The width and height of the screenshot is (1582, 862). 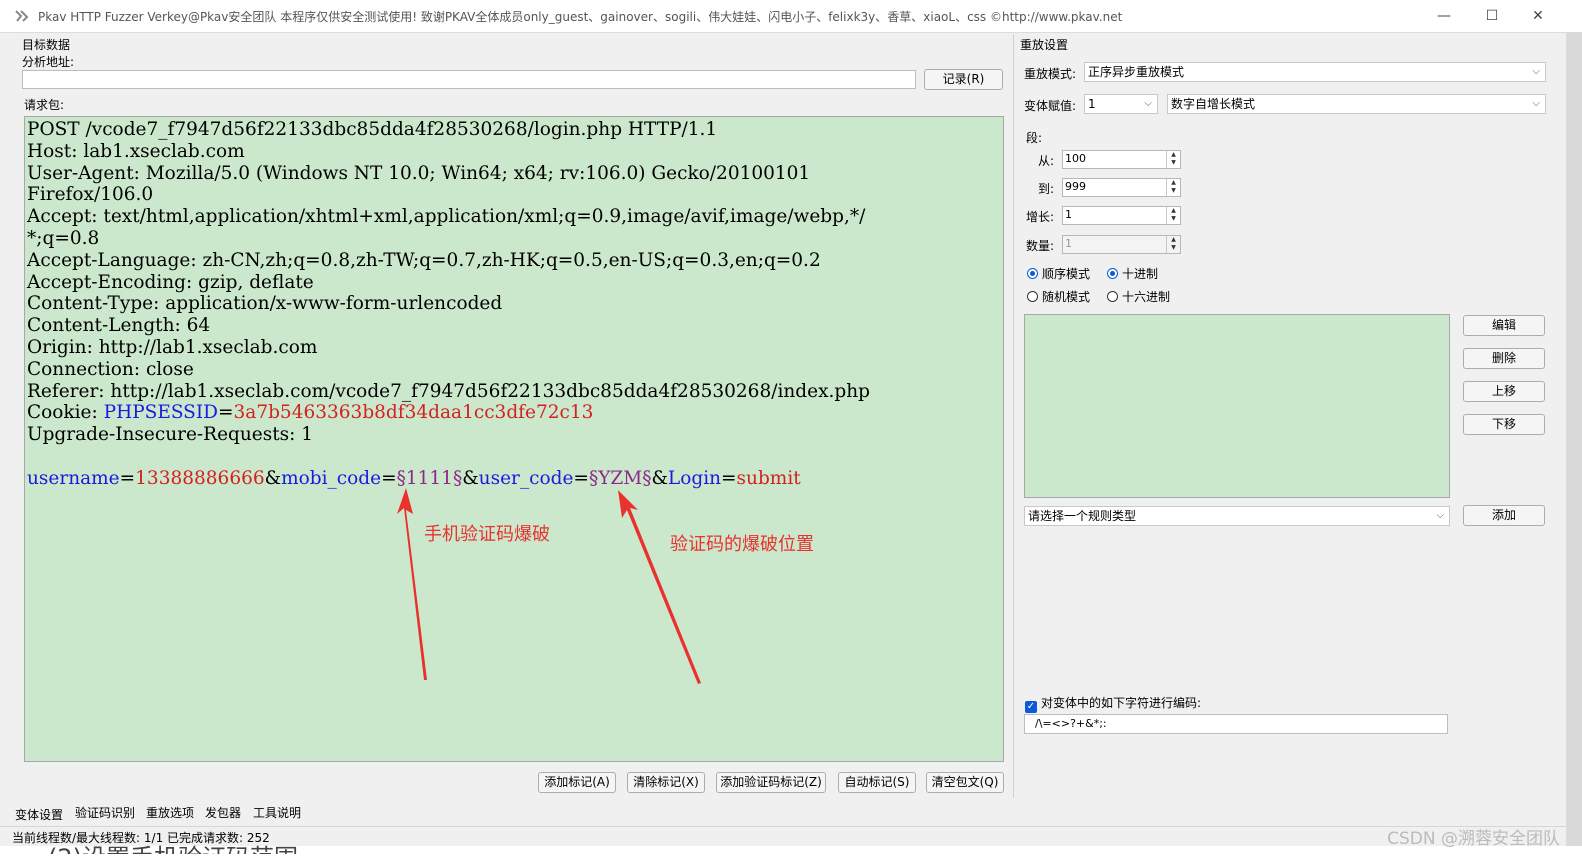 What do you see at coordinates (105, 812) in the screenshot?
I see `tab-captcha-recognition: 验证码识别` at bounding box center [105, 812].